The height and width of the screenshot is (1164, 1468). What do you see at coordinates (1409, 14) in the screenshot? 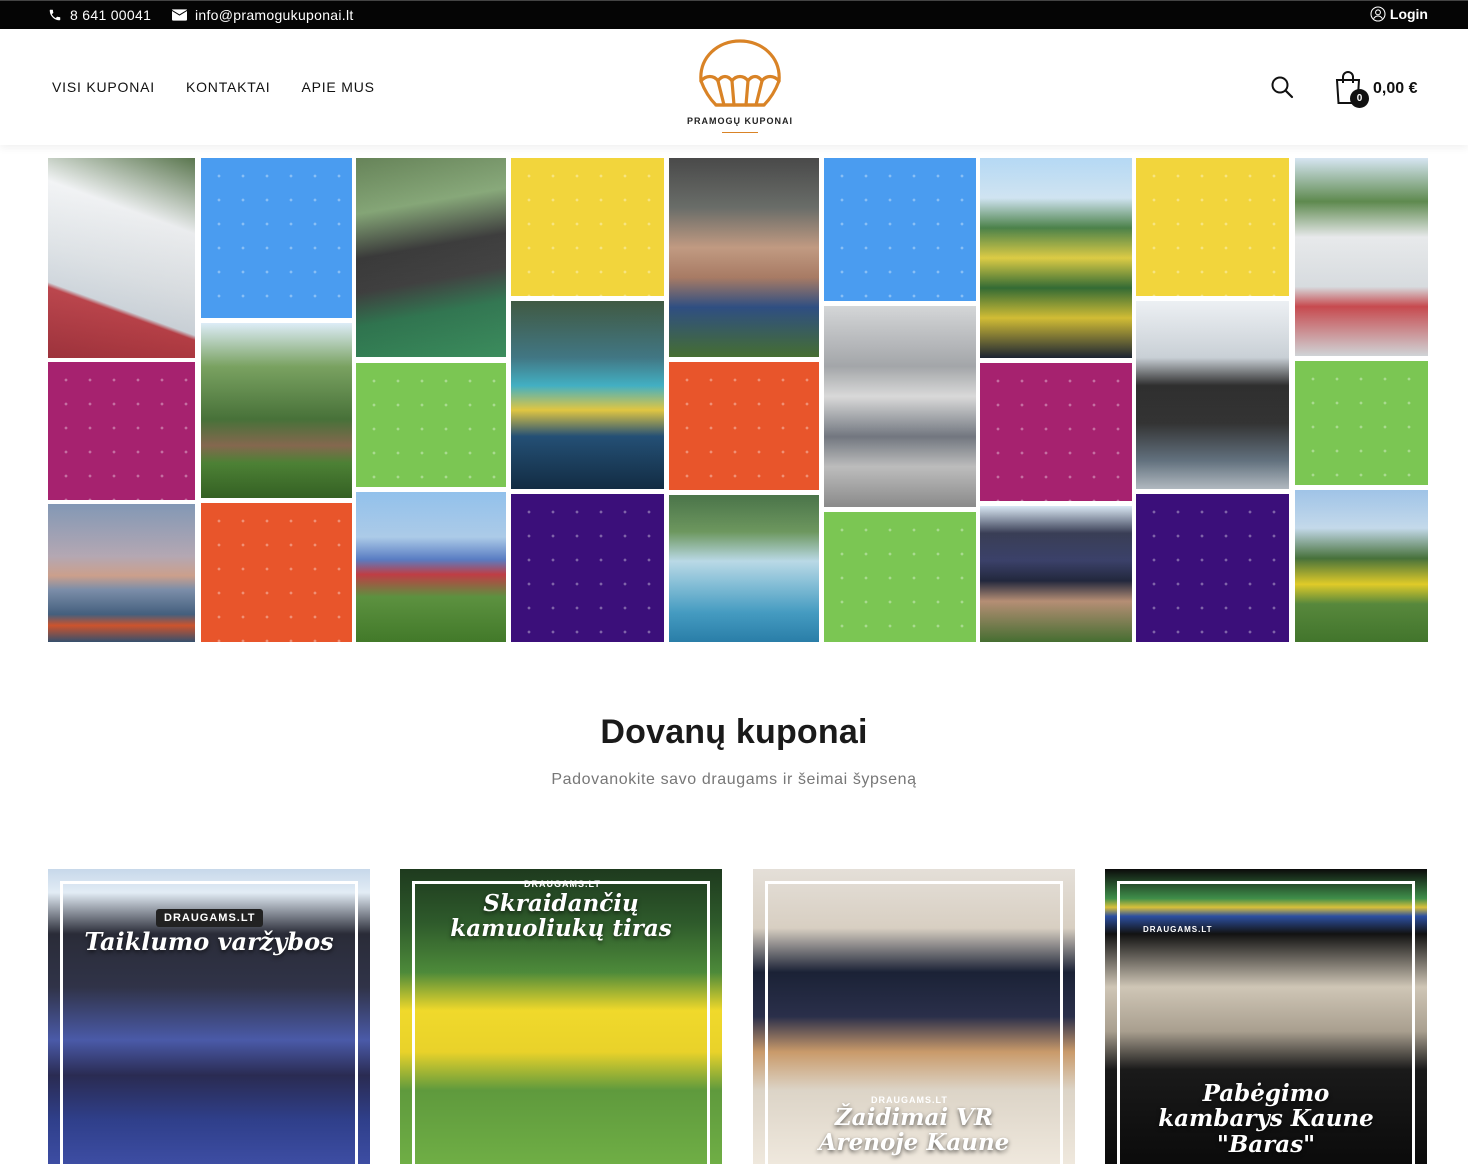
I see `login-label: Login` at bounding box center [1409, 14].